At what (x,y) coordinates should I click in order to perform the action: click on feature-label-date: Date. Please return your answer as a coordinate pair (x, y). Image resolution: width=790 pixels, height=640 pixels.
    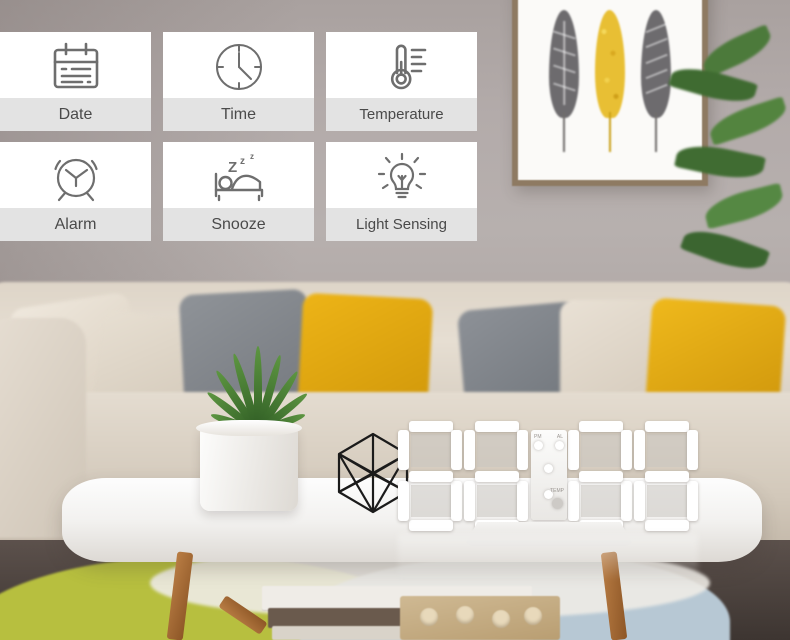
    Looking at the image, I should click on (75, 114).